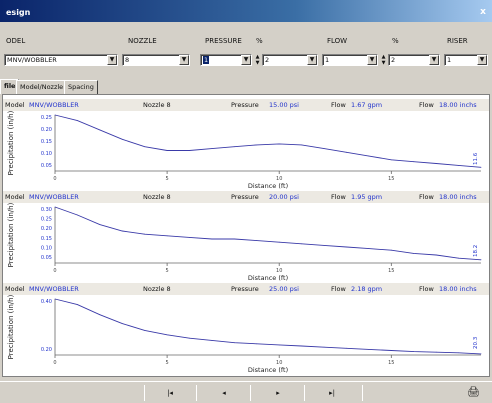 Image resolution: width=492 pixels, height=403 pixels. What do you see at coordinates (327, 60) in the screenshot?
I see `flow-select-value: 1` at bounding box center [327, 60].